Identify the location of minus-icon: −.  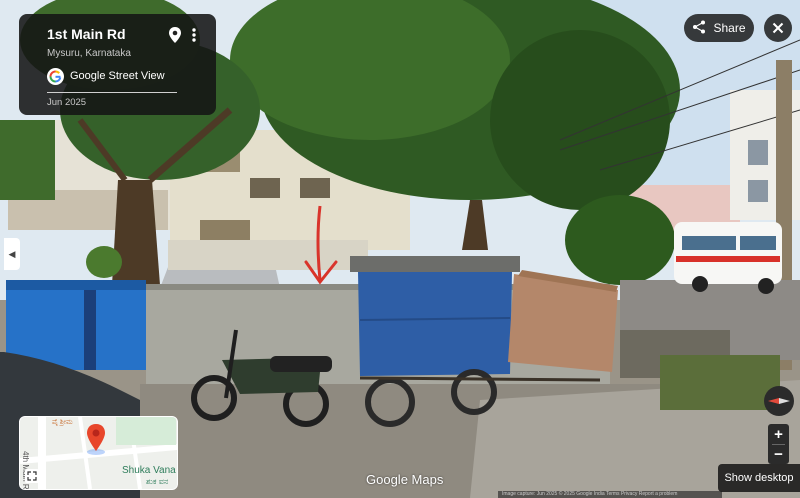
(778, 454).